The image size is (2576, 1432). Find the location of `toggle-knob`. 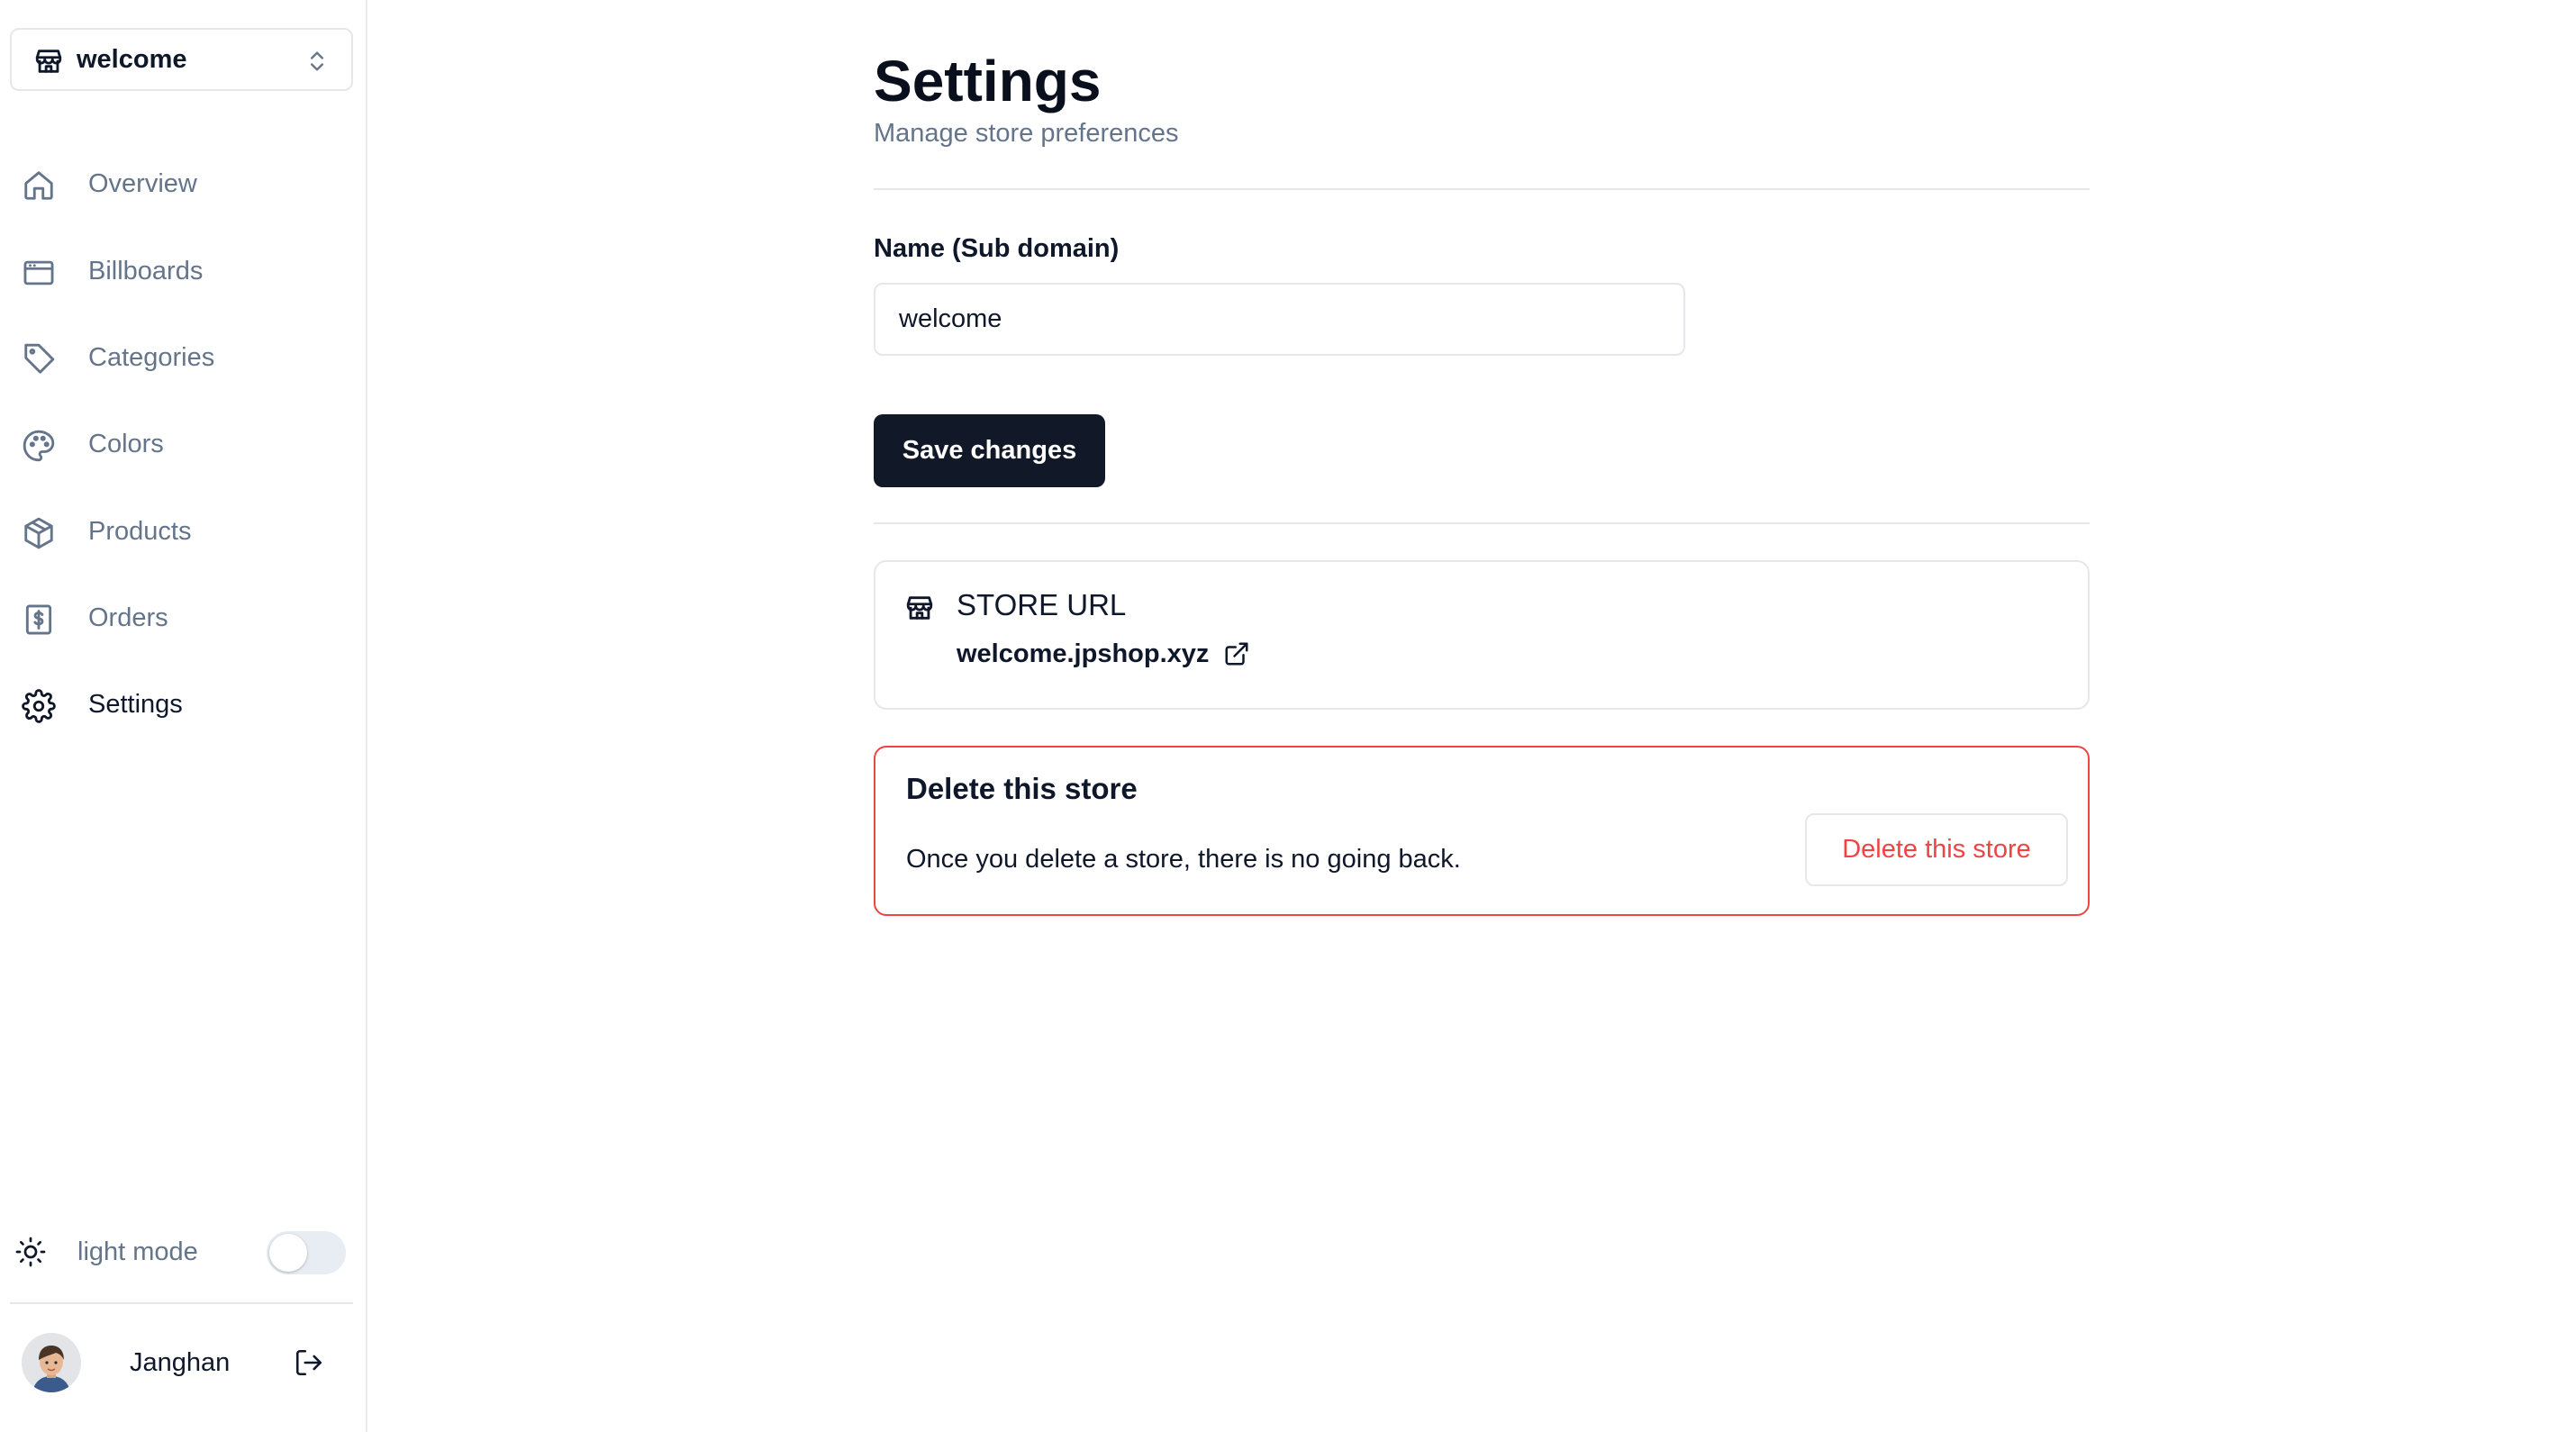

toggle-knob is located at coordinates (288, 1253).